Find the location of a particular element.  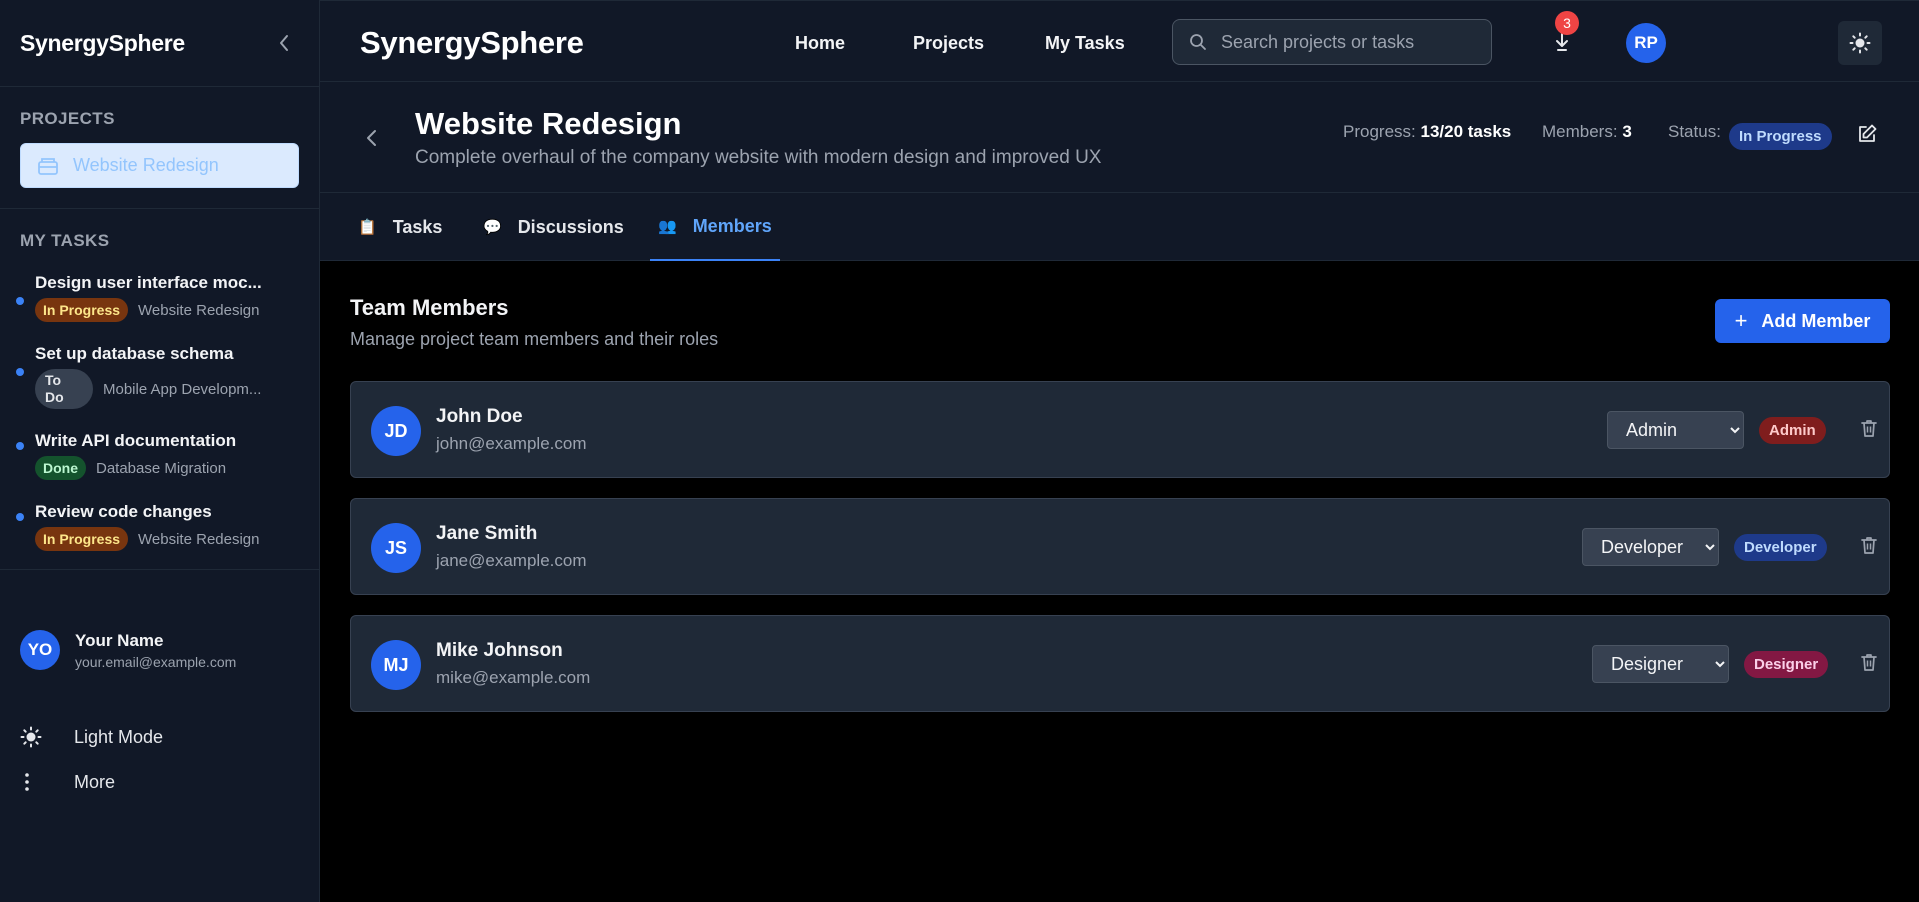

task-title: Set up database schema is located at coordinates (134, 353).